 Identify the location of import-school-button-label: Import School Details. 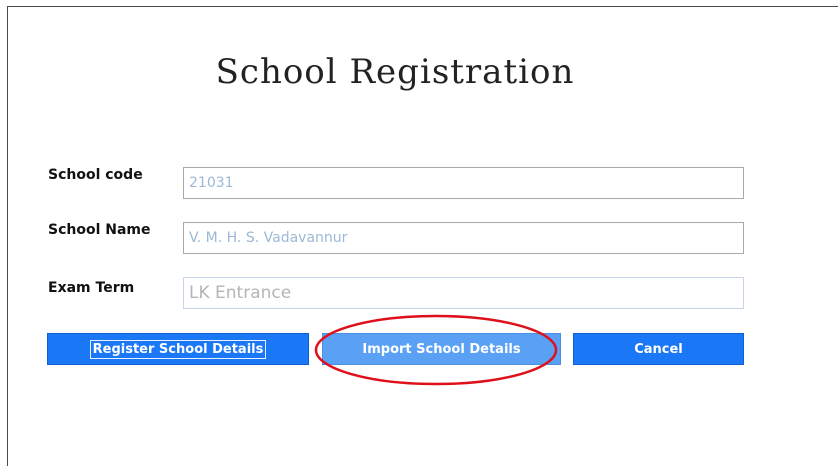
(441, 349).